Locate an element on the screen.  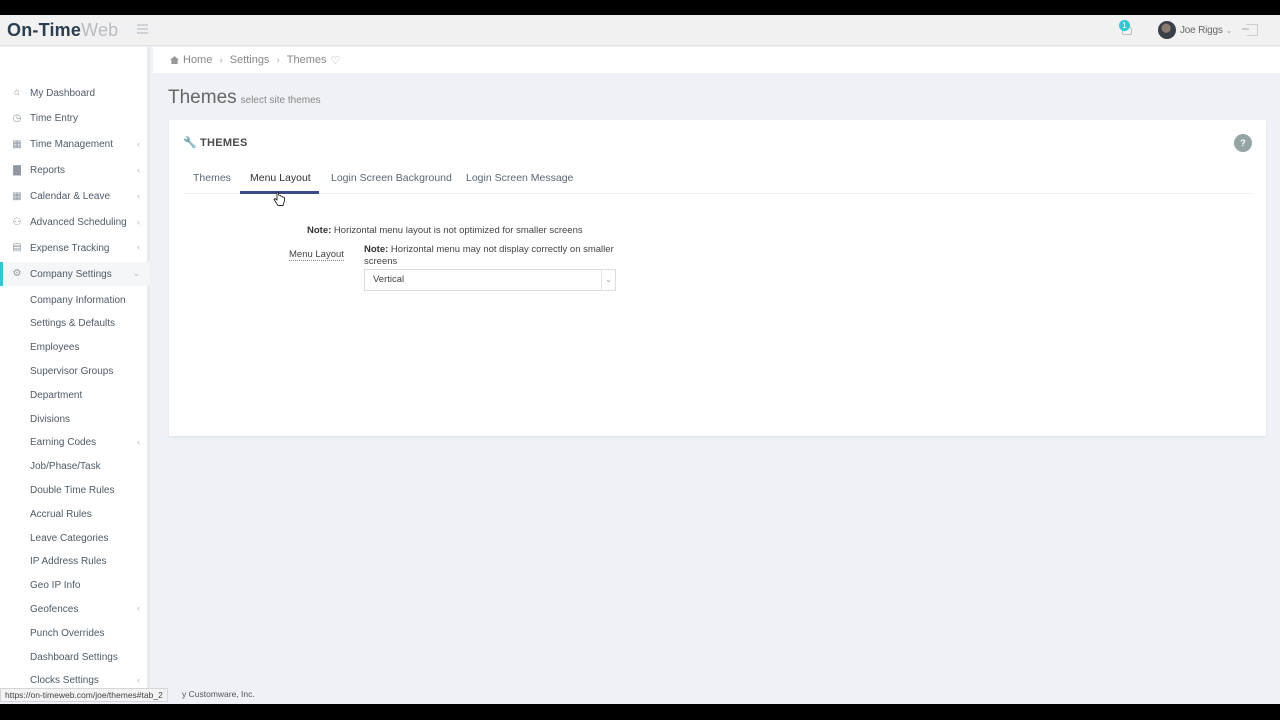
tab-login-screen-background: Login Screen Background is located at coordinates (391, 183).